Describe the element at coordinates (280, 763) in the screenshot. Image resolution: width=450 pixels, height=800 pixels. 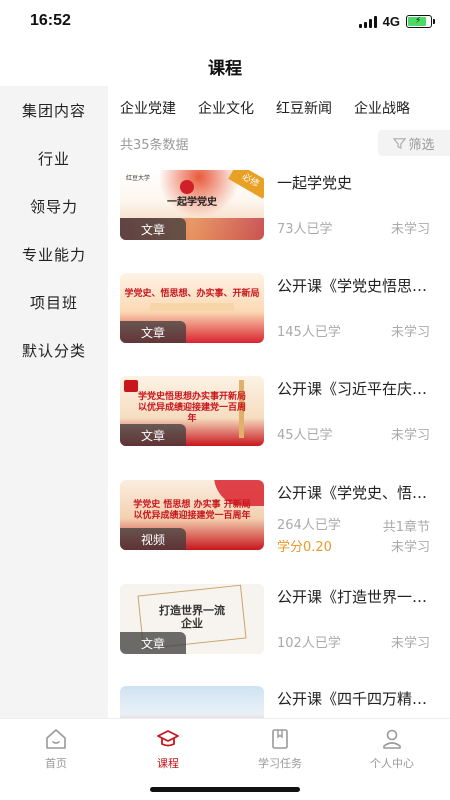
I see `tab-learning-tasks-label: 学习任务` at that location.